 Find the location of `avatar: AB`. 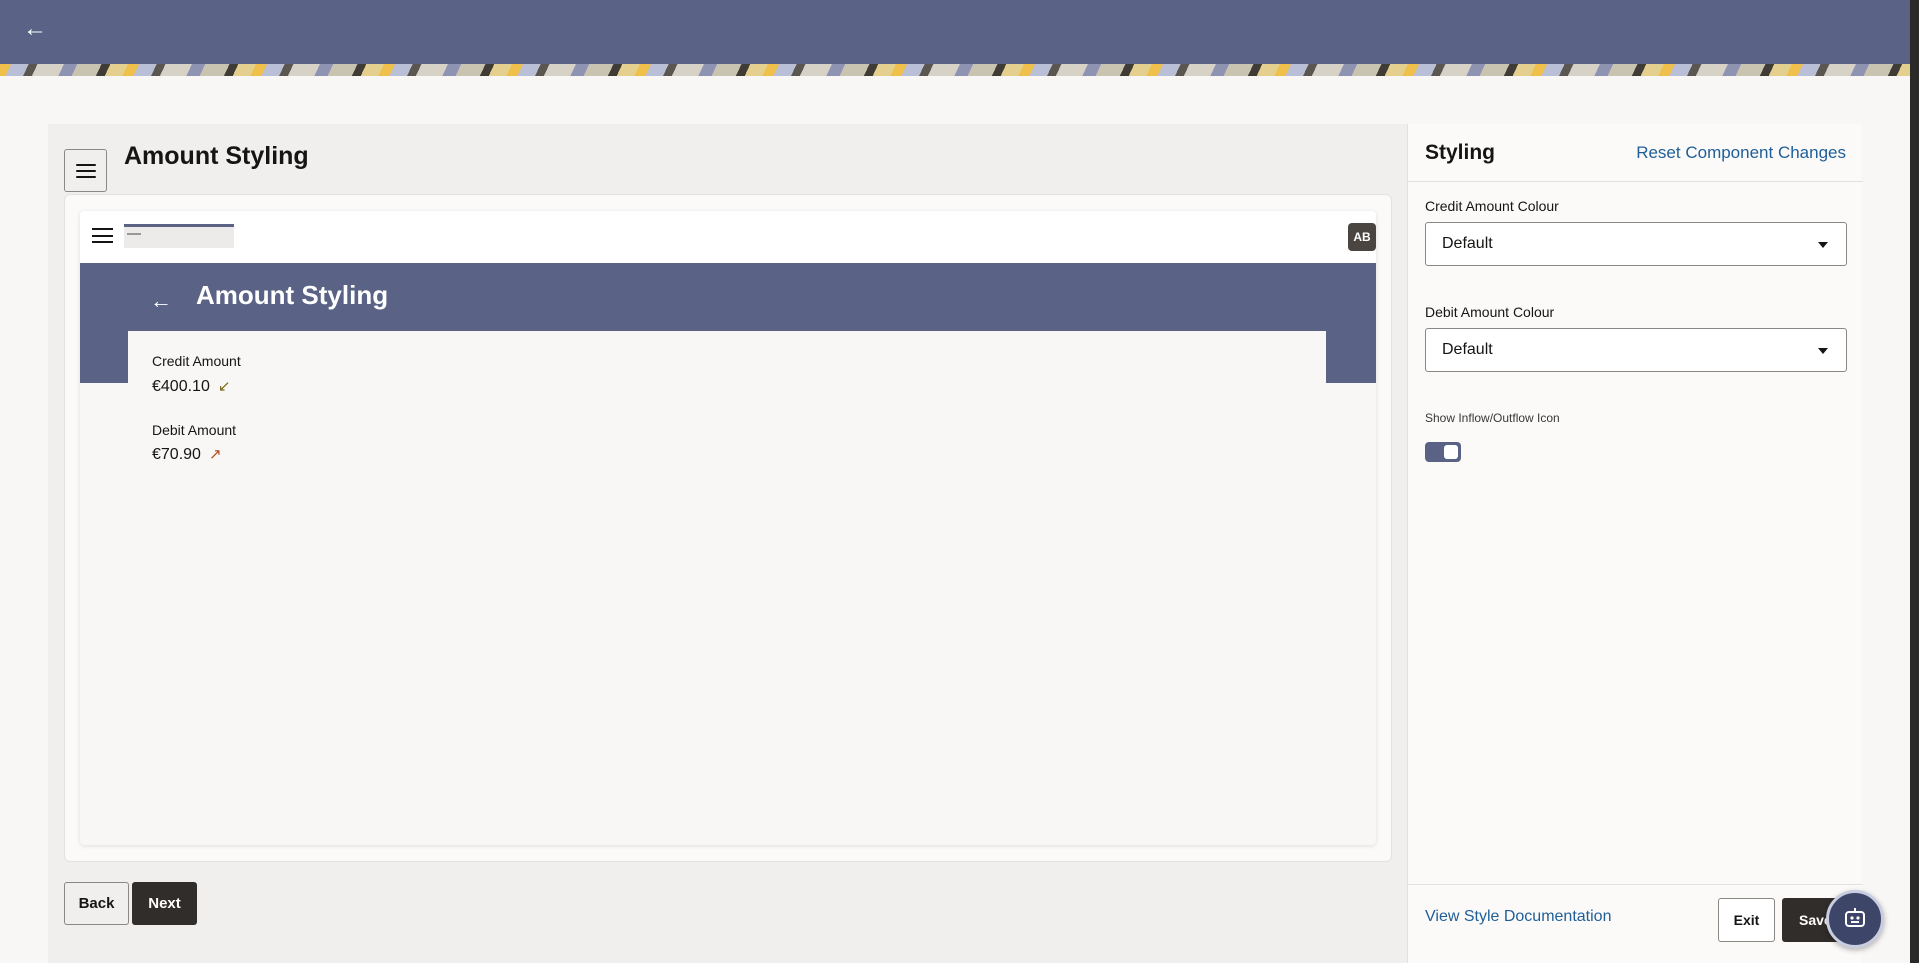

avatar: AB is located at coordinates (1362, 237).